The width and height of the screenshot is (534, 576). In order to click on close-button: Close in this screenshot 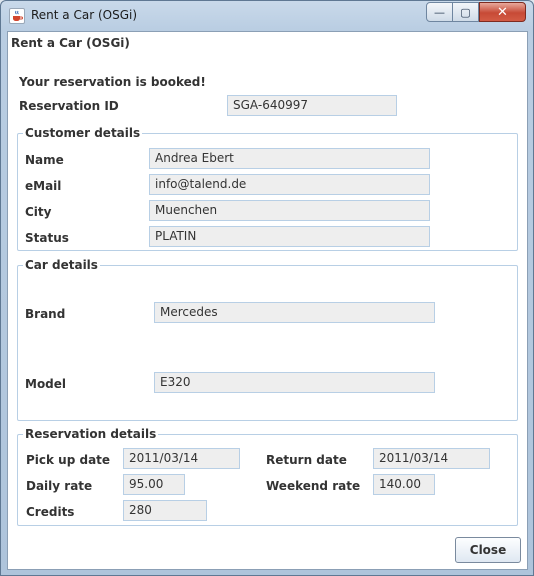, I will do `click(488, 550)`.